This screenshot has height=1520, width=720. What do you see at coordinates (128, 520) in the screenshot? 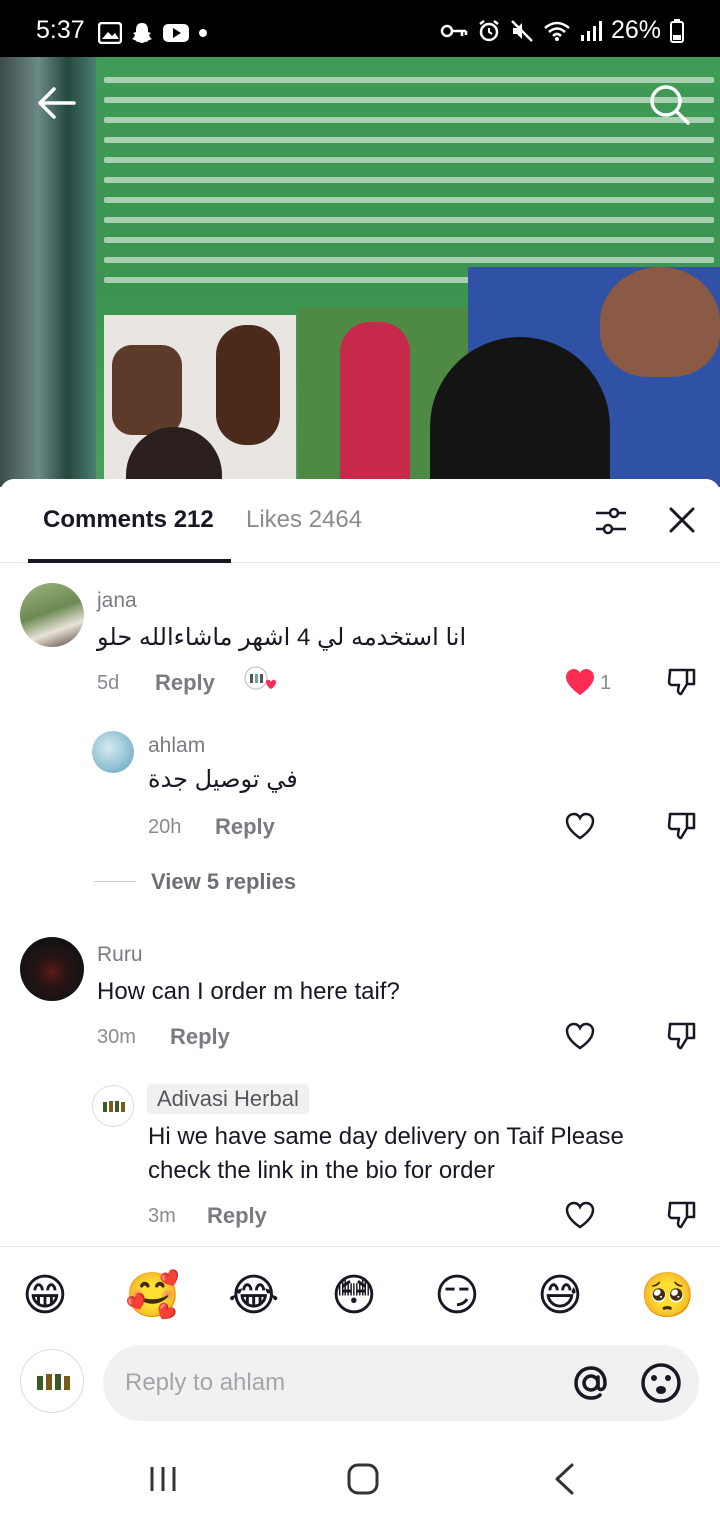
I see `tab-comments: Comments 212` at bounding box center [128, 520].